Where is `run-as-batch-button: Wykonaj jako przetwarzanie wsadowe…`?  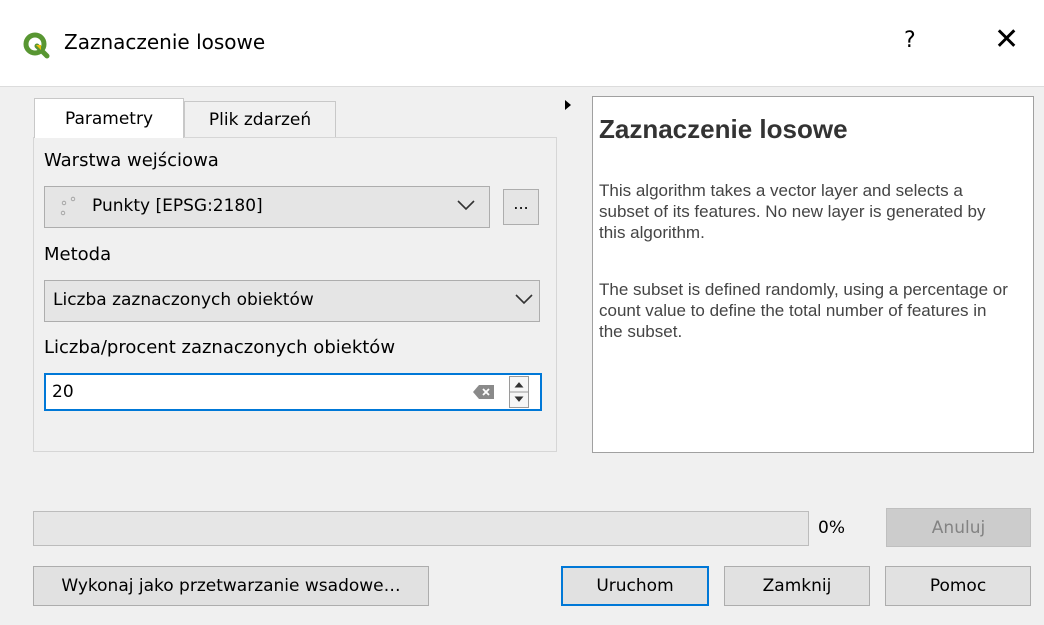 run-as-batch-button: Wykonaj jako przetwarzanie wsadowe… is located at coordinates (231, 586).